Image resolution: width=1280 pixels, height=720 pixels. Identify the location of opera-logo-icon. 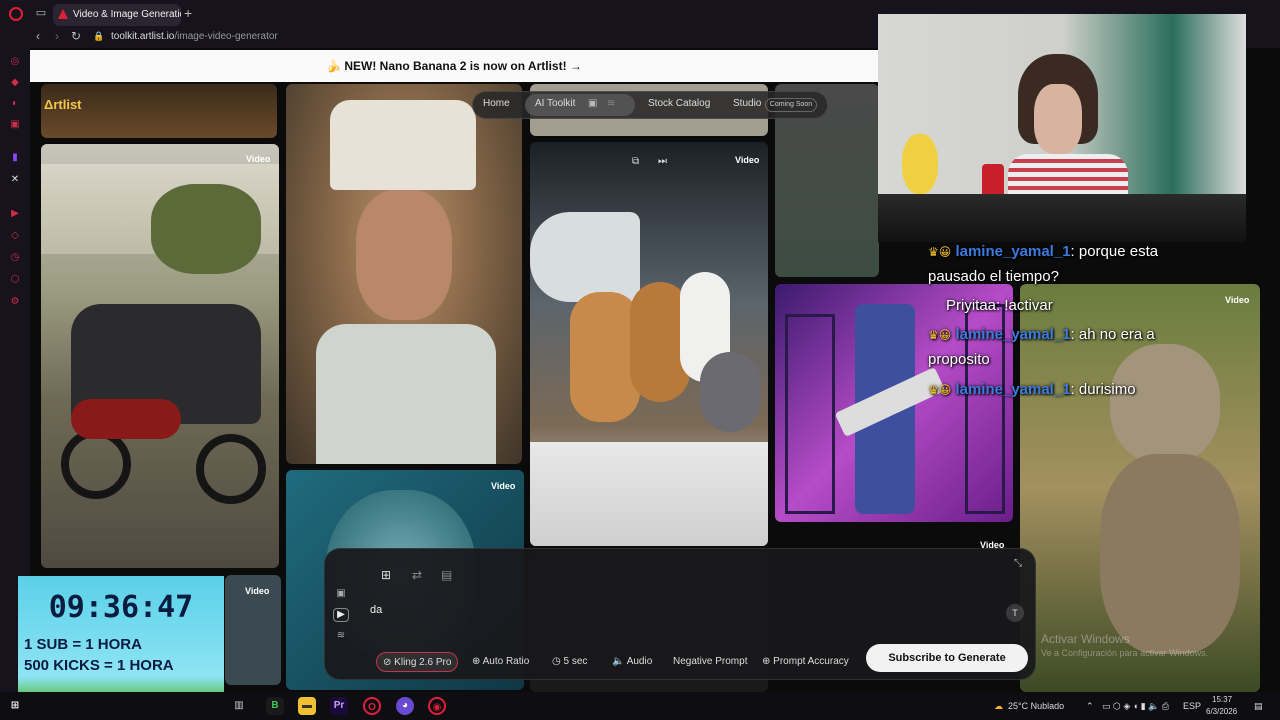
(16, 14).